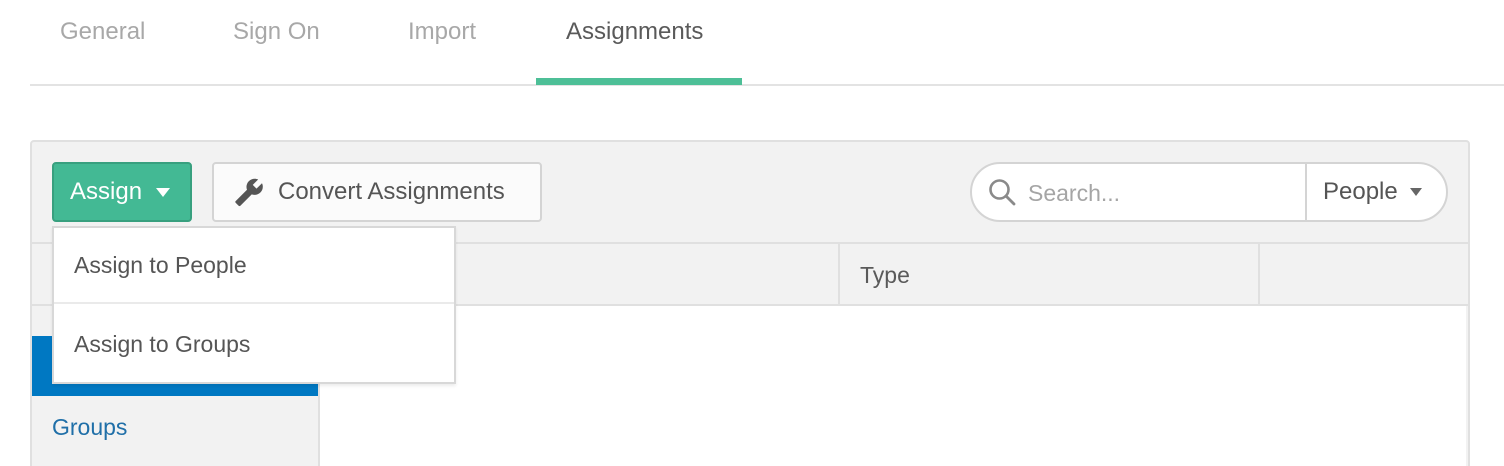  I want to click on column-header-type: Type, so click(885, 275).